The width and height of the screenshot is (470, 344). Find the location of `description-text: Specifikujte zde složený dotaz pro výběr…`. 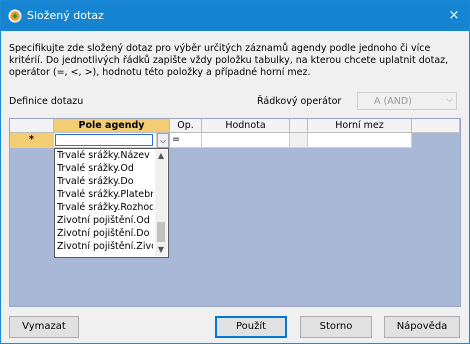

description-text: Specifikujte zde složený dotaz pro výběr… is located at coordinates (229, 60).